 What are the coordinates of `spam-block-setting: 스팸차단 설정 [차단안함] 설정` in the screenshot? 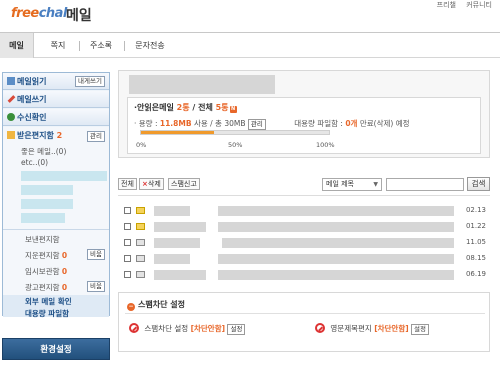 It's located at (187, 329).